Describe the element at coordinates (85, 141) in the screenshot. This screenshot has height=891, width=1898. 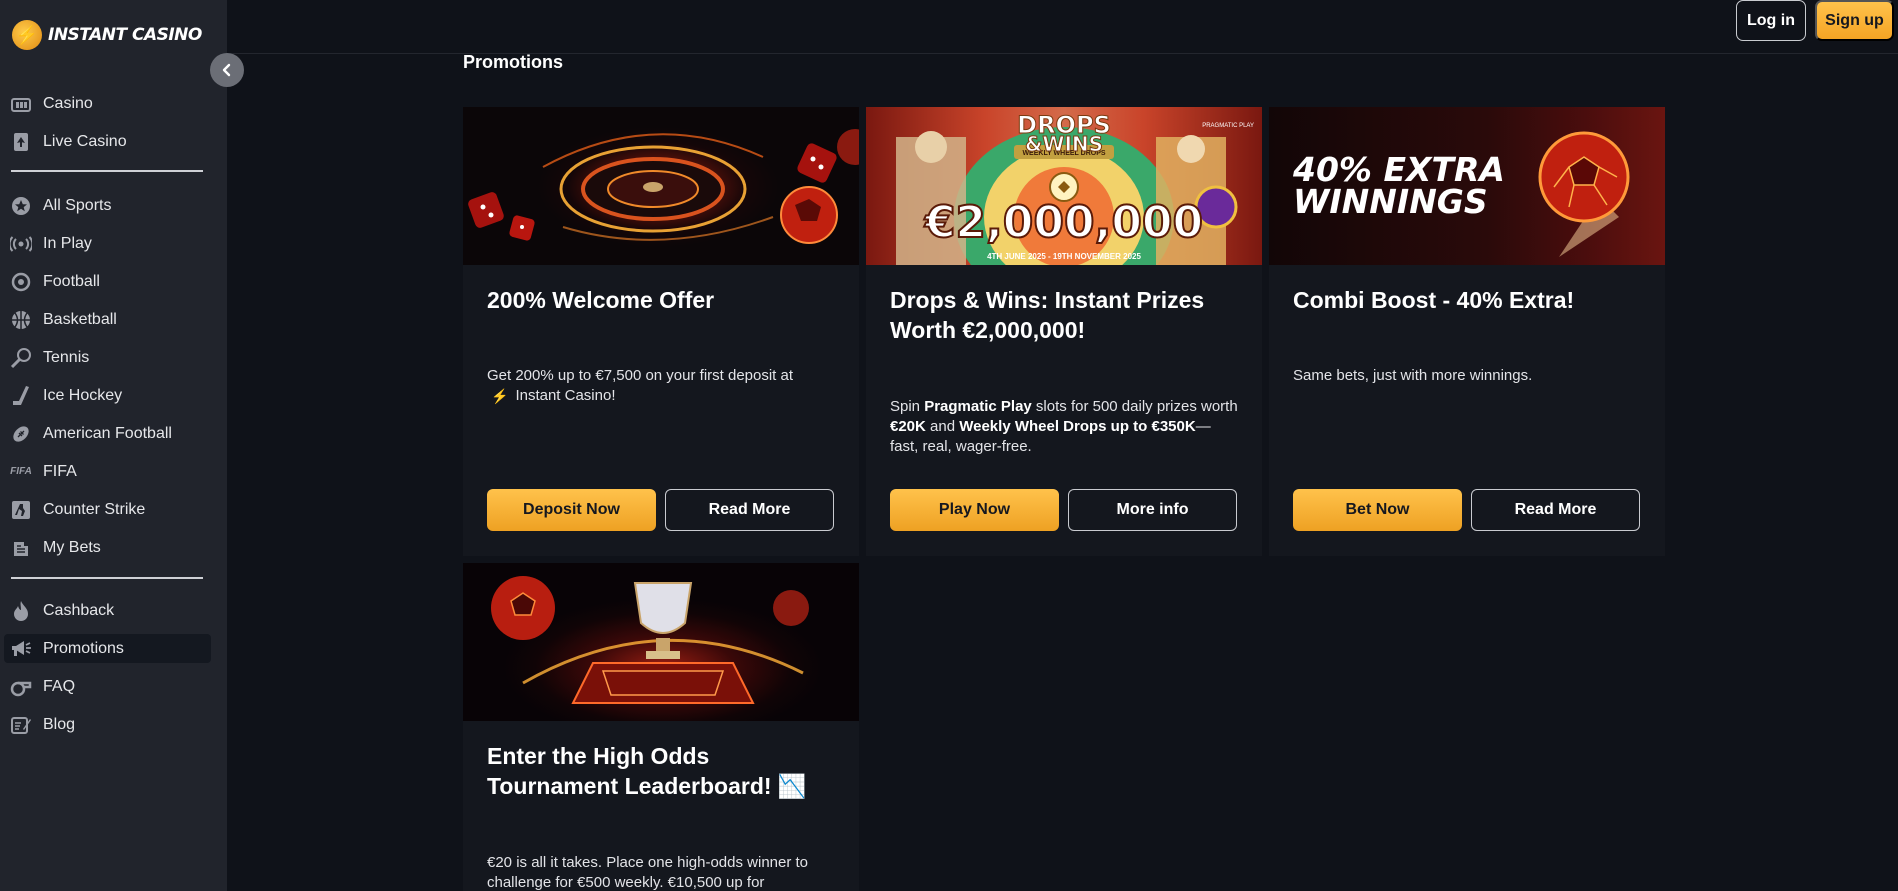
I see `sidebar-item-label: Live Casino` at that location.